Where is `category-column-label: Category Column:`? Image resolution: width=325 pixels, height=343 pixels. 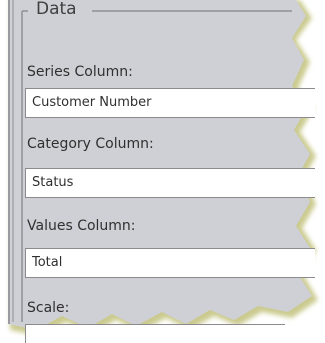
category-column-label: Category Column: is located at coordinates (90, 144).